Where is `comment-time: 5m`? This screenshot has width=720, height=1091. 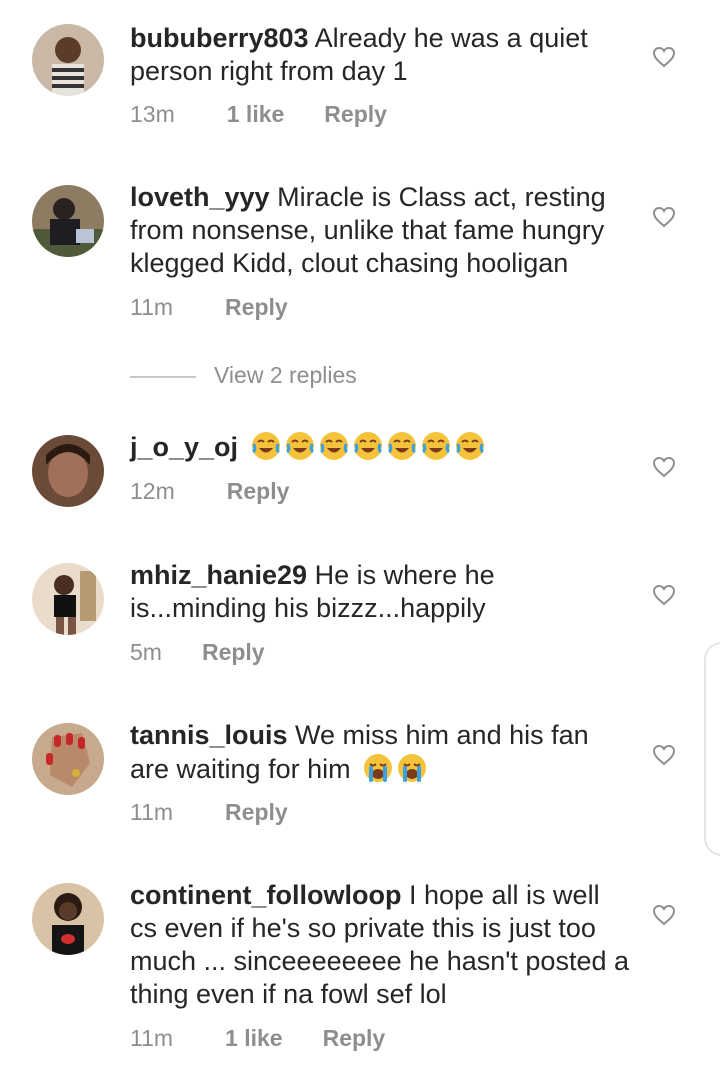 comment-time: 5m is located at coordinates (146, 652).